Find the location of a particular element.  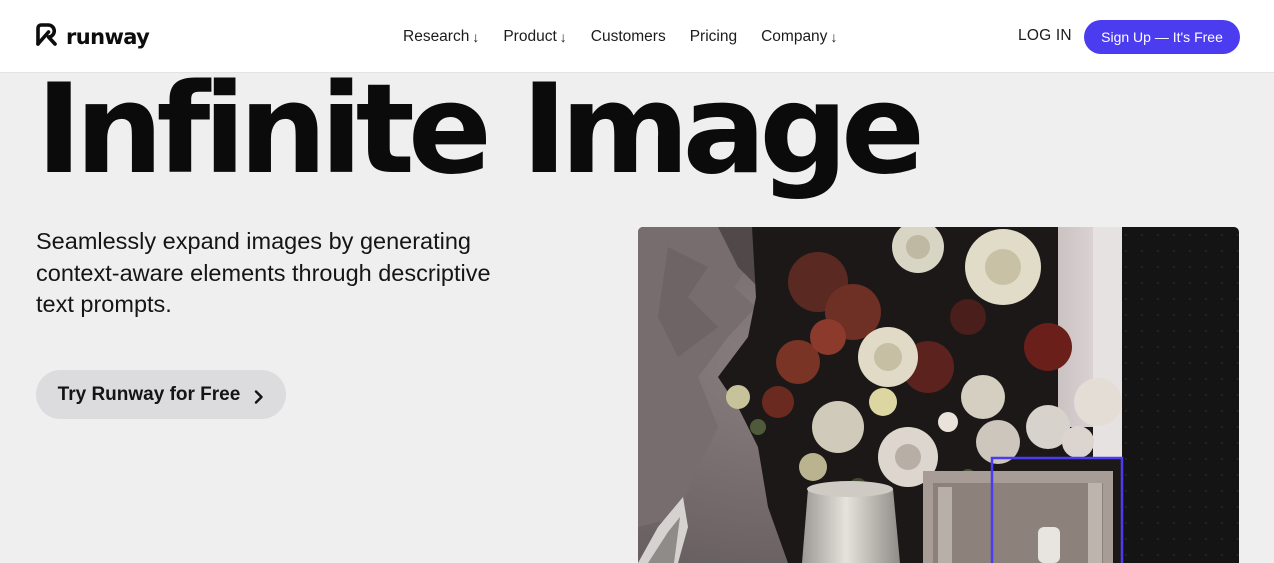

nav-item-label: Pricing is located at coordinates (713, 36).